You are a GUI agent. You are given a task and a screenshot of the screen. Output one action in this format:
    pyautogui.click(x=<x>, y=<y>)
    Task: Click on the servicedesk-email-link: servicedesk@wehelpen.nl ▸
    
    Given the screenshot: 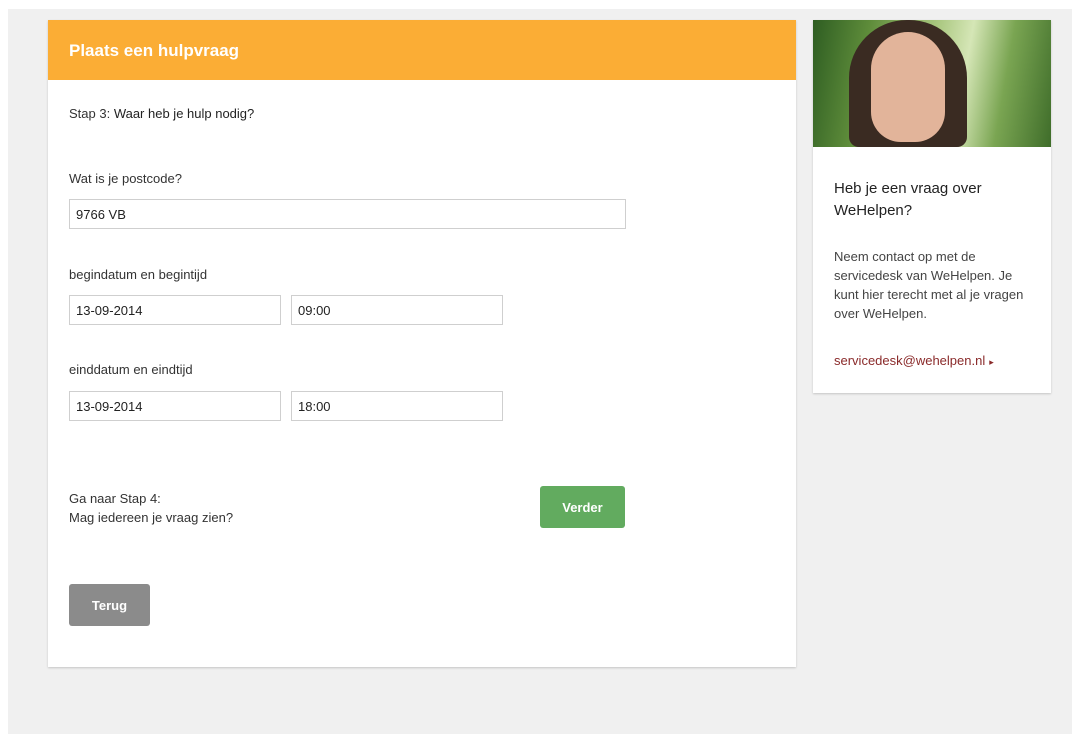 What is the action you would take?
    pyautogui.click(x=914, y=360)
    